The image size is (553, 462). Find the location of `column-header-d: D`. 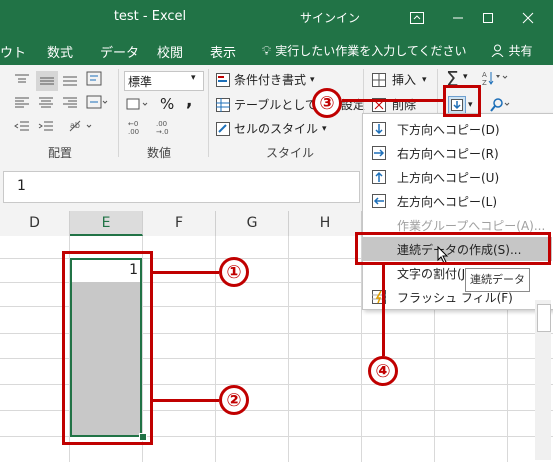

column-header-d: D is located at coordinates (35, 223).